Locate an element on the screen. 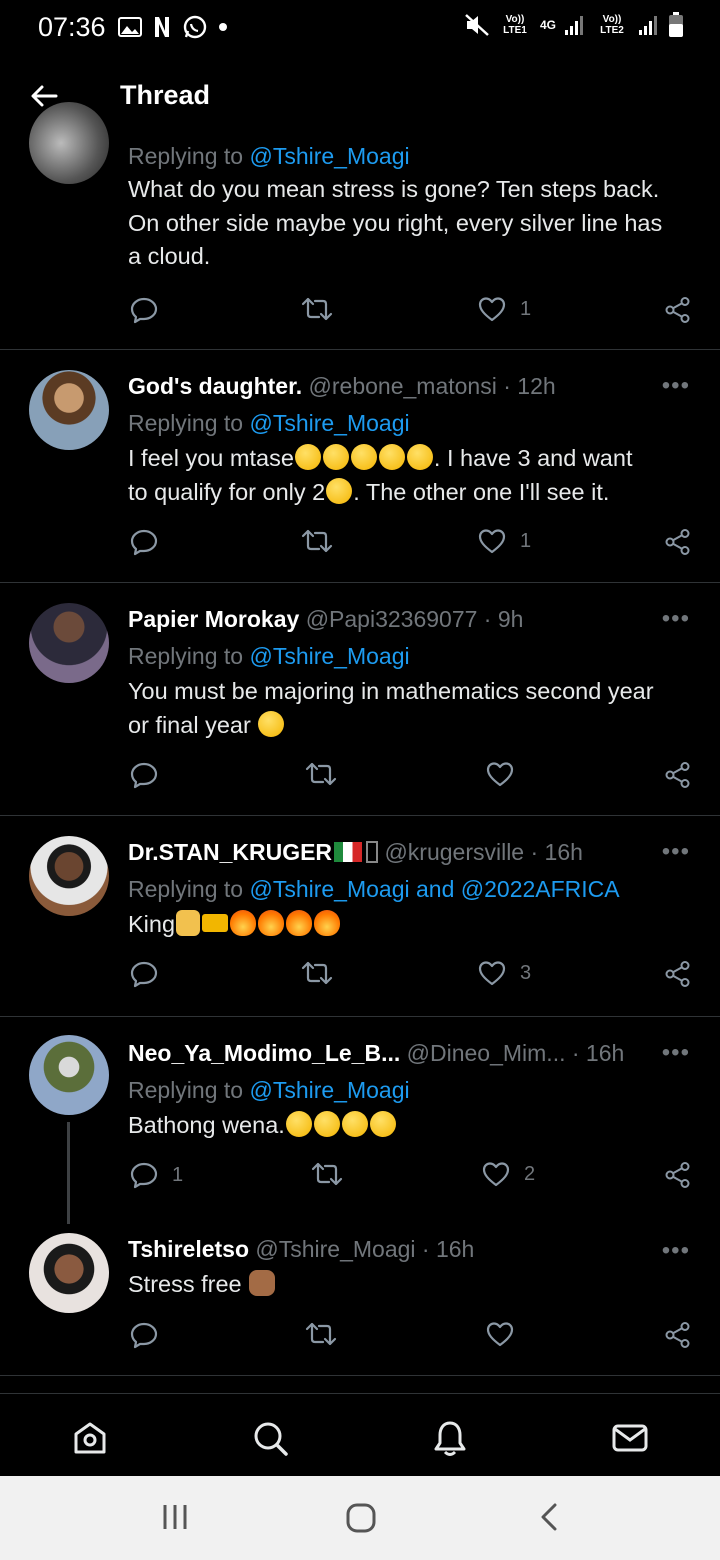 The height and width of the screenshot is (1560, 720). author-handle: @Tshire_Moagi is located at coordinates (335, 1249).